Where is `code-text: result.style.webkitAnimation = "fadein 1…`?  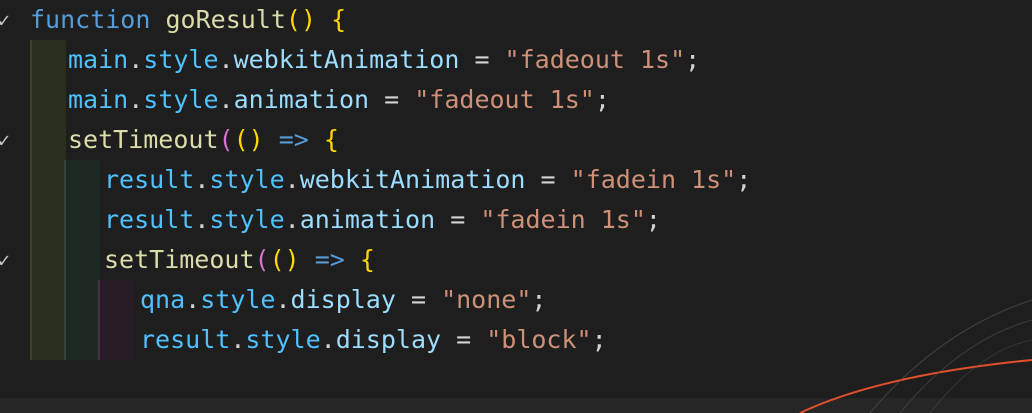
code-text: result.style.webkitAnimation = "fadein 1… is located at coordinates (427, 180).